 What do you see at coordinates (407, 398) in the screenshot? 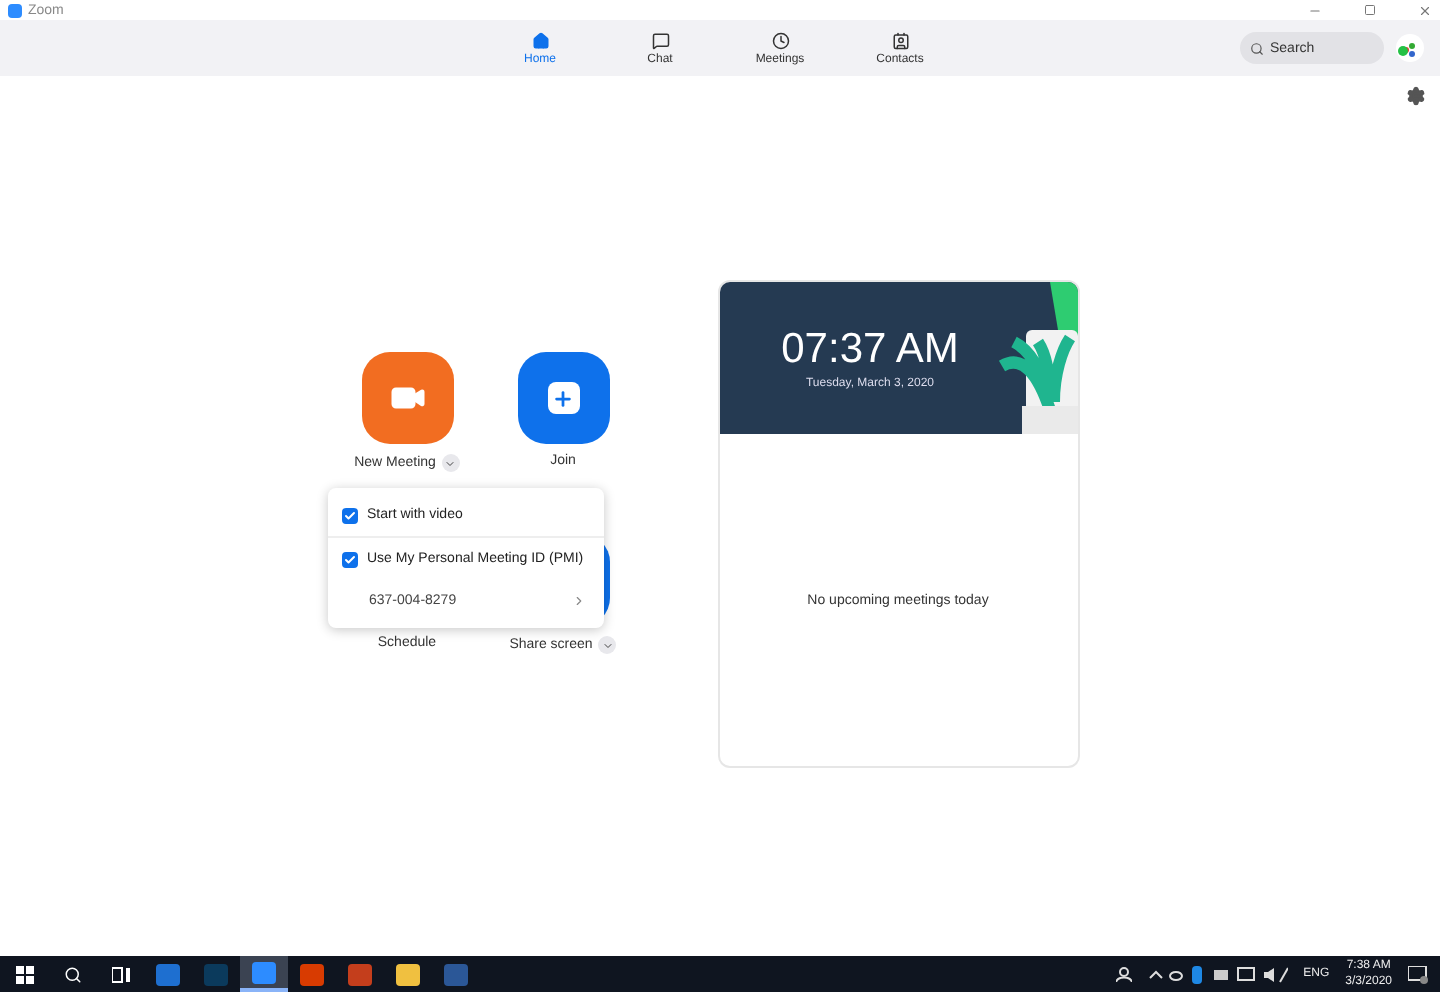
I see `new-meeting-button` at bounding box center [407, 398].